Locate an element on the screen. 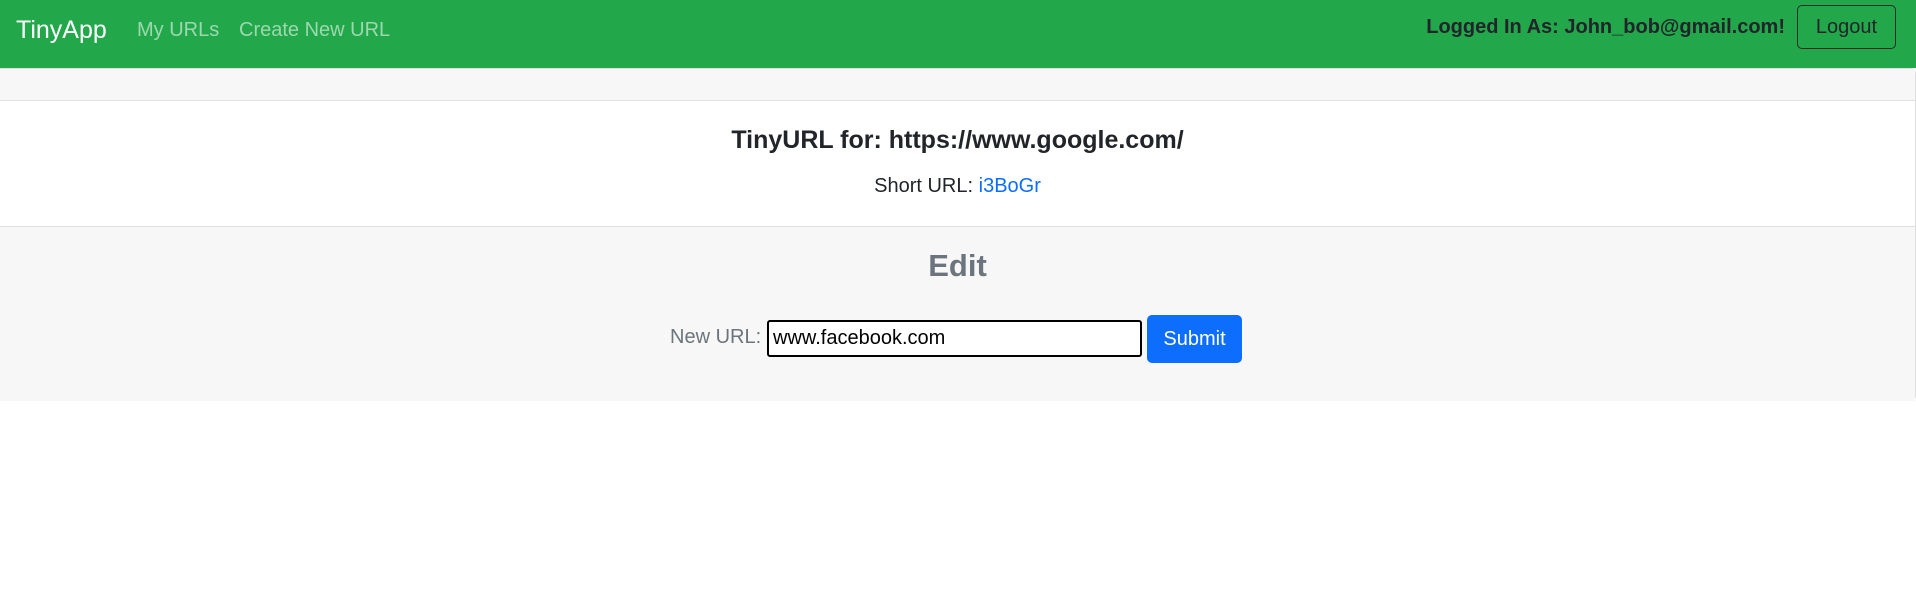  short-url-label: Short URL: is located at coordinates (924, 186).